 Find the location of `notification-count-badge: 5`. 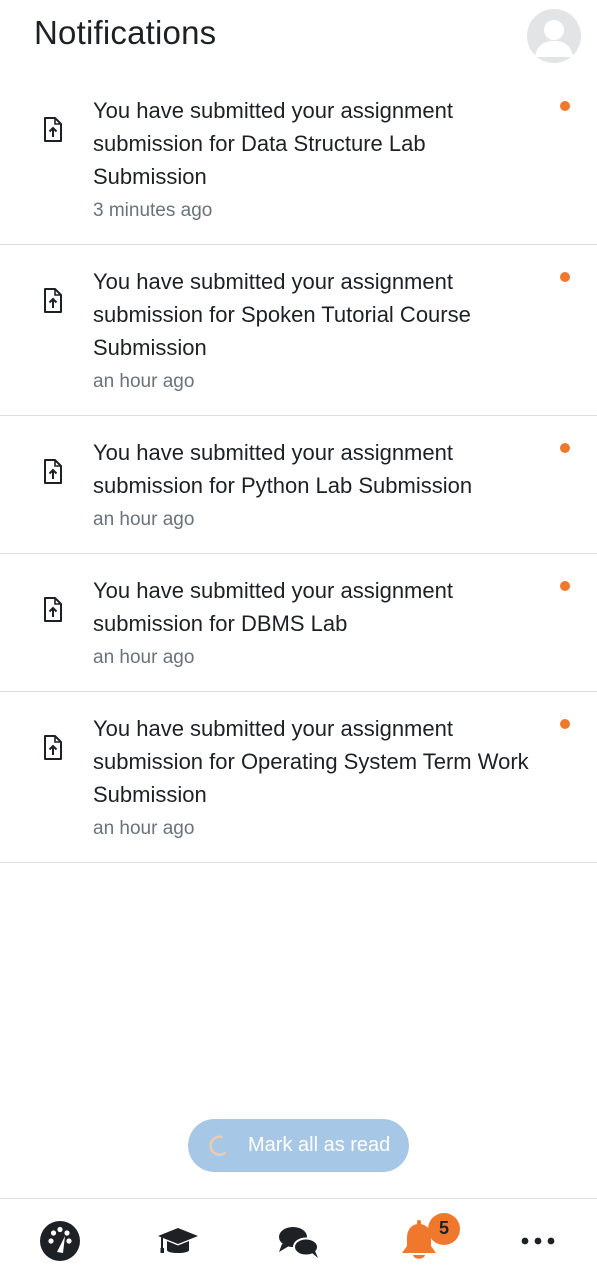

notification-count-badge: 5 is located at coordinates (444, 1229).